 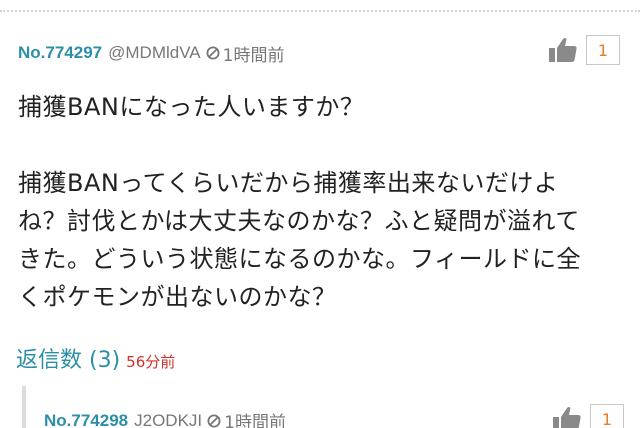 I want to click on like-group: 1, so click(x=584, y=50).